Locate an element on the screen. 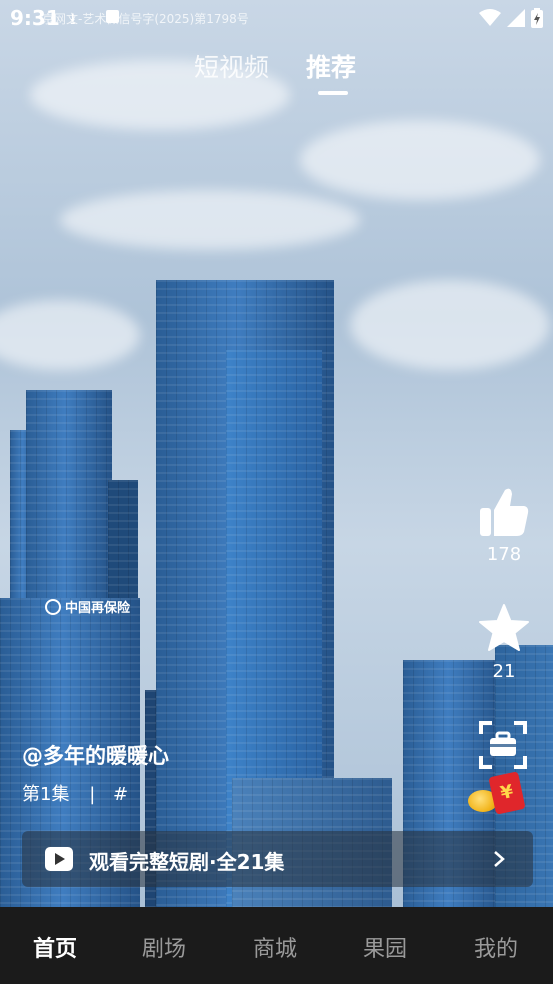  battery-icon is located at coordinates (537, 18).